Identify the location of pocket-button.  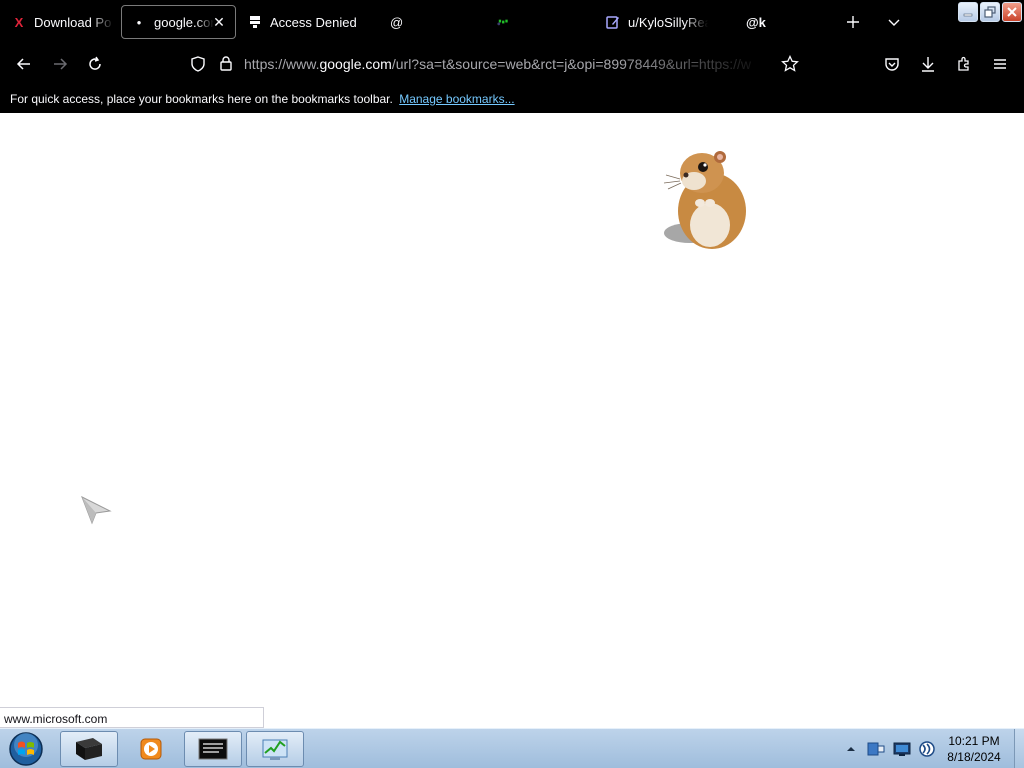
(892, 64).